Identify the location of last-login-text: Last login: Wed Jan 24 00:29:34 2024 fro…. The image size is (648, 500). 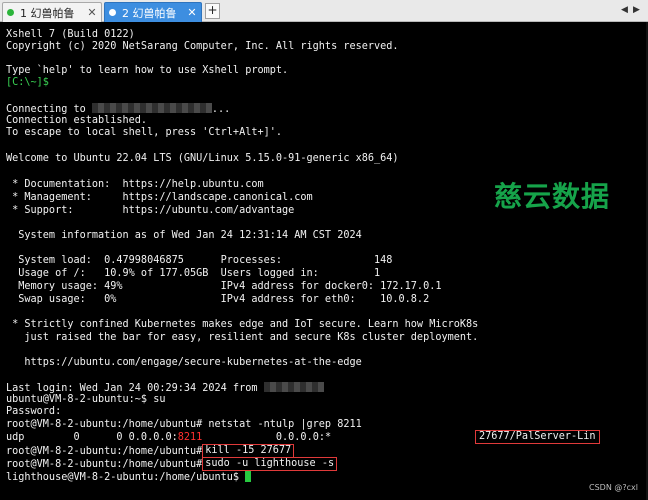
(135, 388).